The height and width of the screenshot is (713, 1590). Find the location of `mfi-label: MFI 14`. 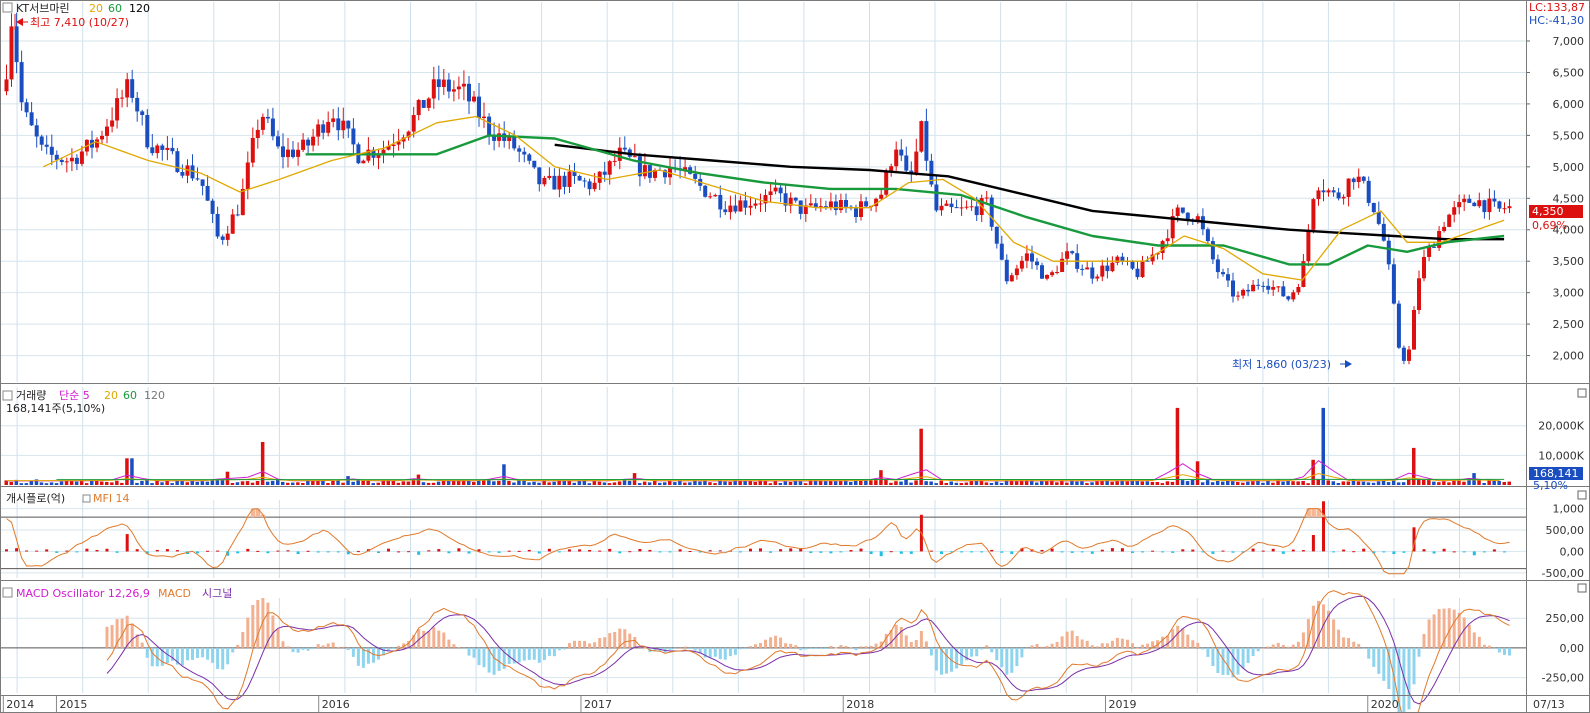

mfi-label: MFI 14 is located at coordinates (111, 498).